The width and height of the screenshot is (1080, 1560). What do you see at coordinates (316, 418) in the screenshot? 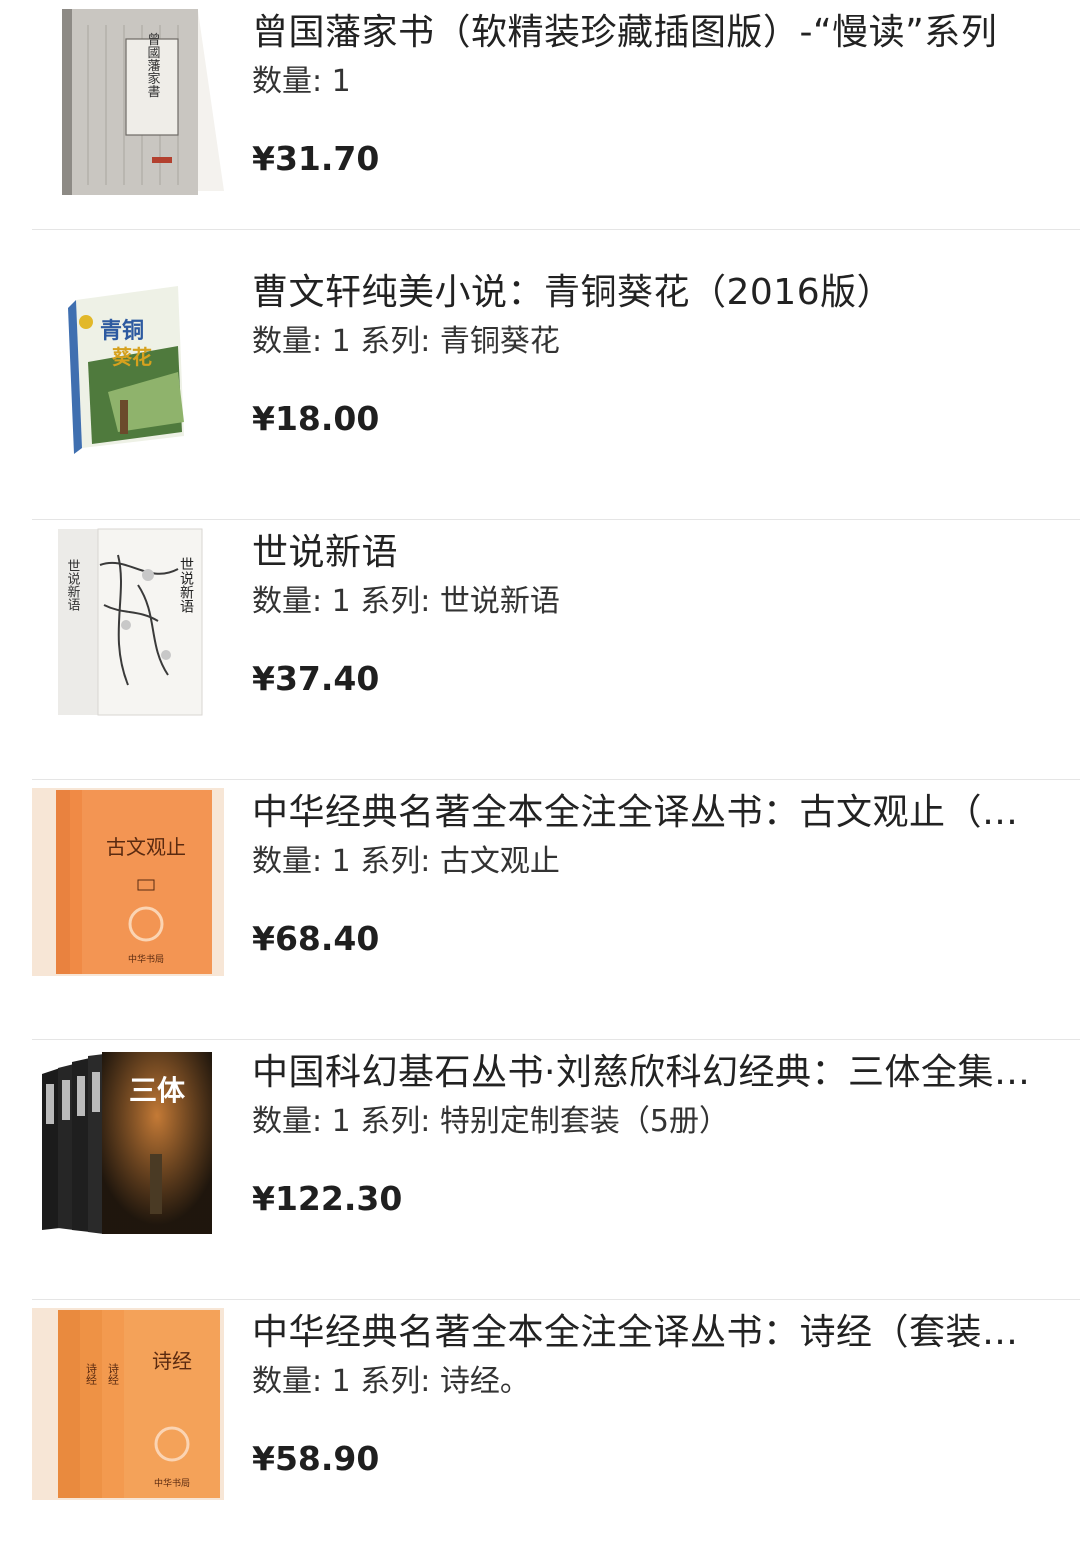
I see `product-price: ¥18.00` at bounding box center [316, 418].